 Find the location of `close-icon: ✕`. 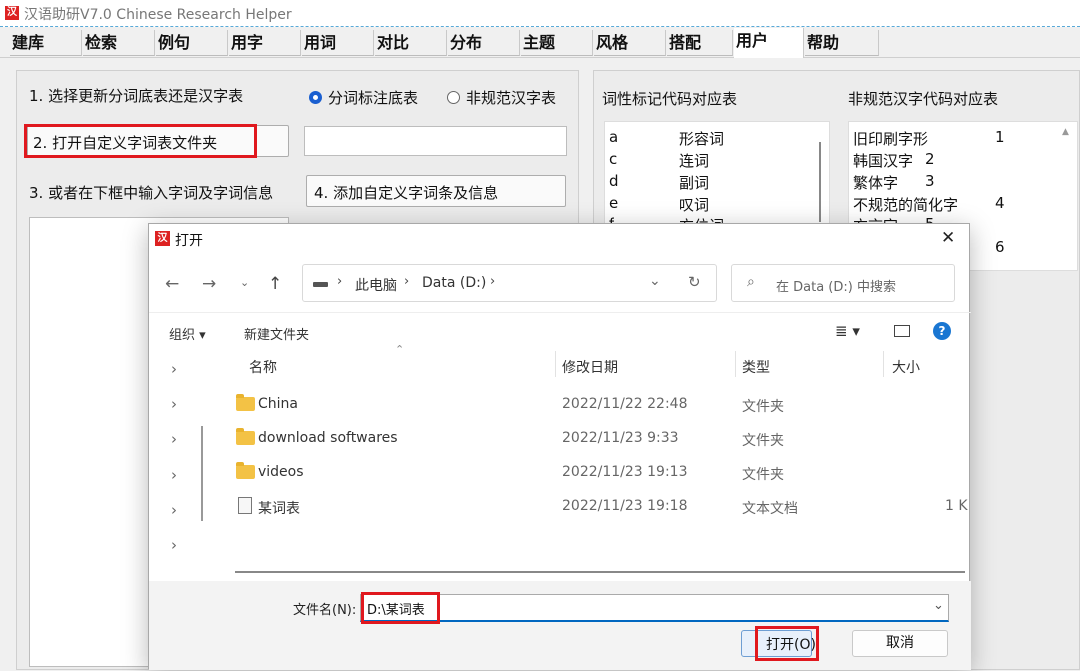

close-icon: ✕ is located at coordinates (948, 238).